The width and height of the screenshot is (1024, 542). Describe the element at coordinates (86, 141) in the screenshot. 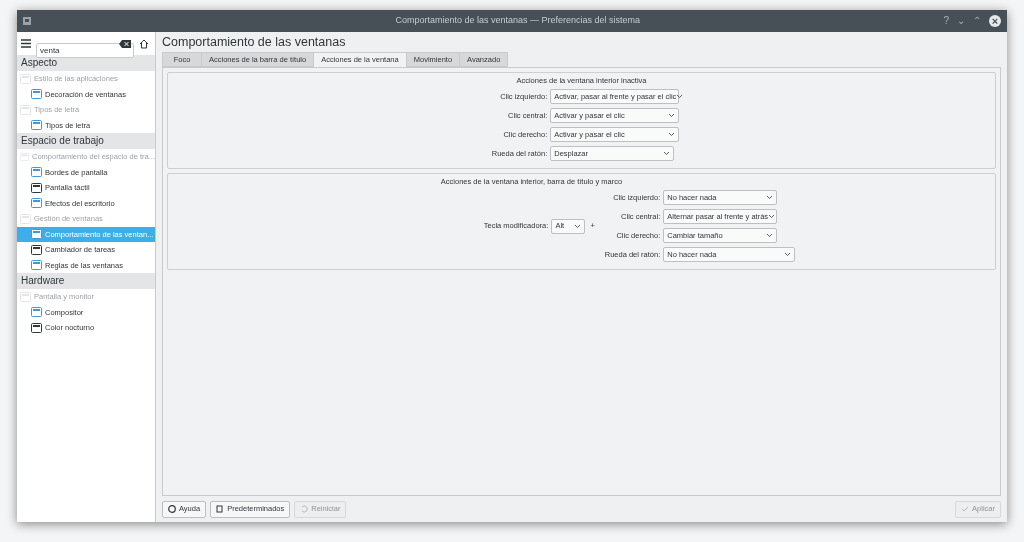

I see `section-header: Espacio de trabajo` at that location.